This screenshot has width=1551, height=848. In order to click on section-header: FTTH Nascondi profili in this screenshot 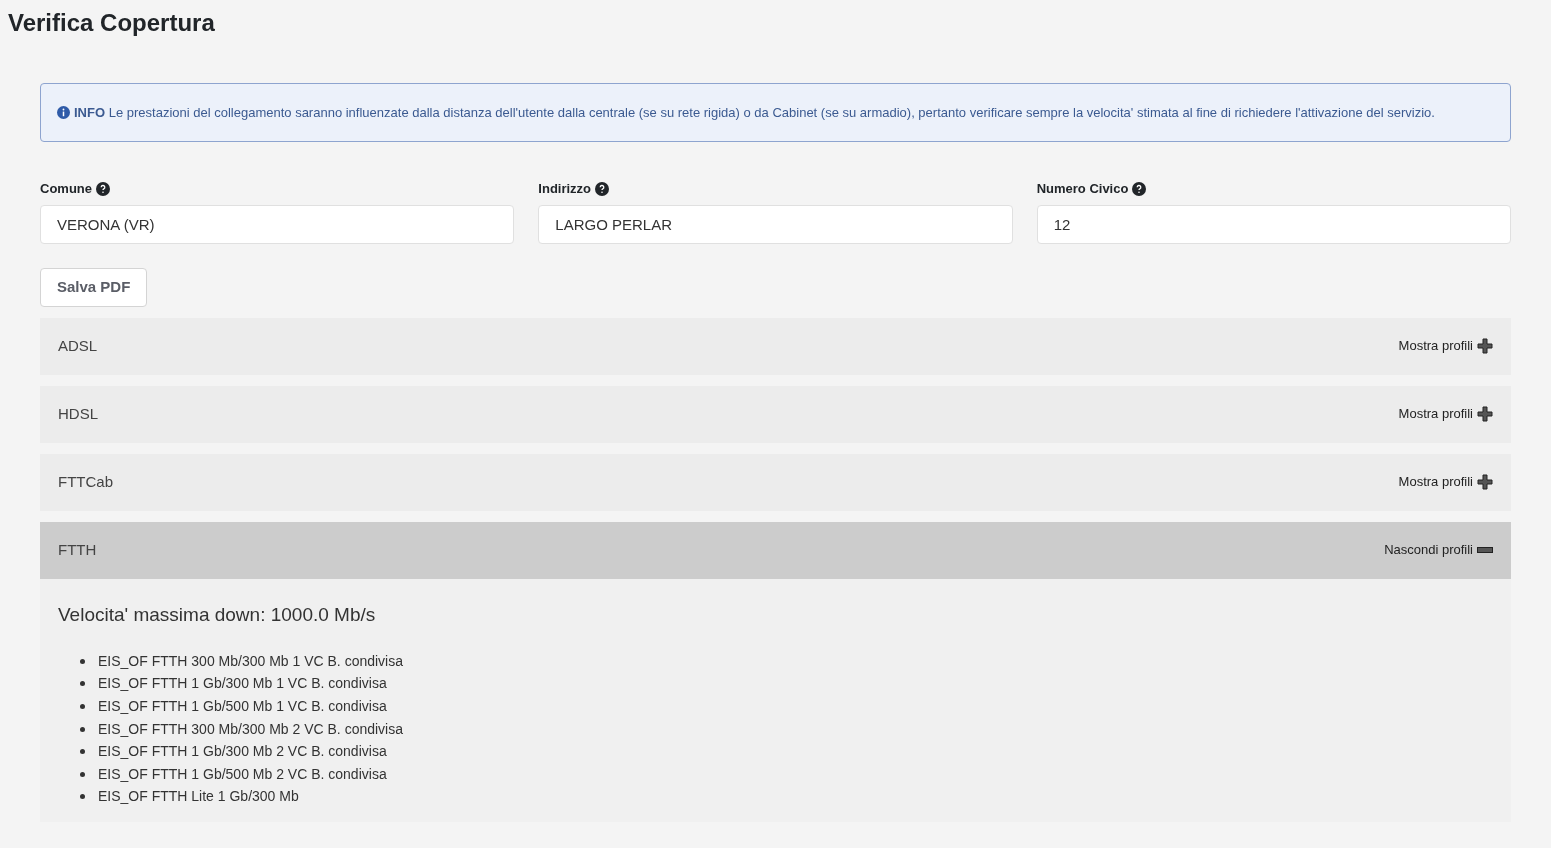, I will do `click(775, 550)`.